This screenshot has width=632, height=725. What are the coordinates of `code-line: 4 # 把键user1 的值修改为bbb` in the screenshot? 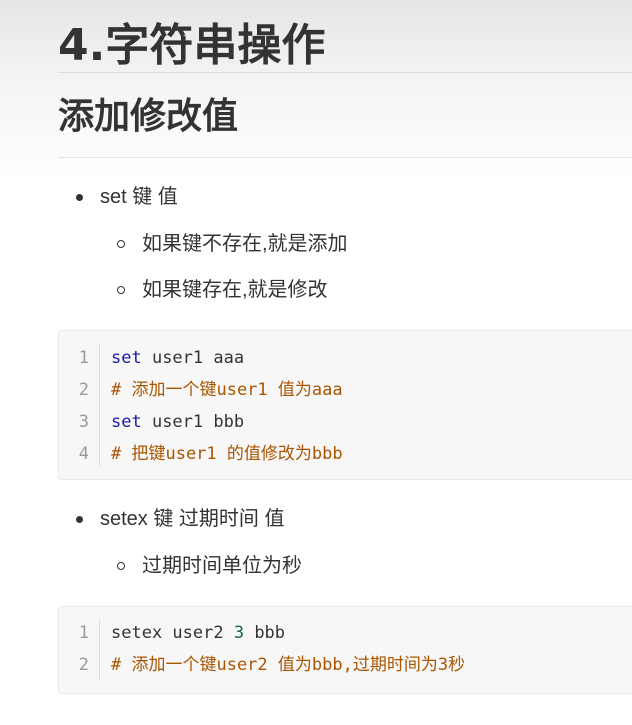 It's located at (345, 454).